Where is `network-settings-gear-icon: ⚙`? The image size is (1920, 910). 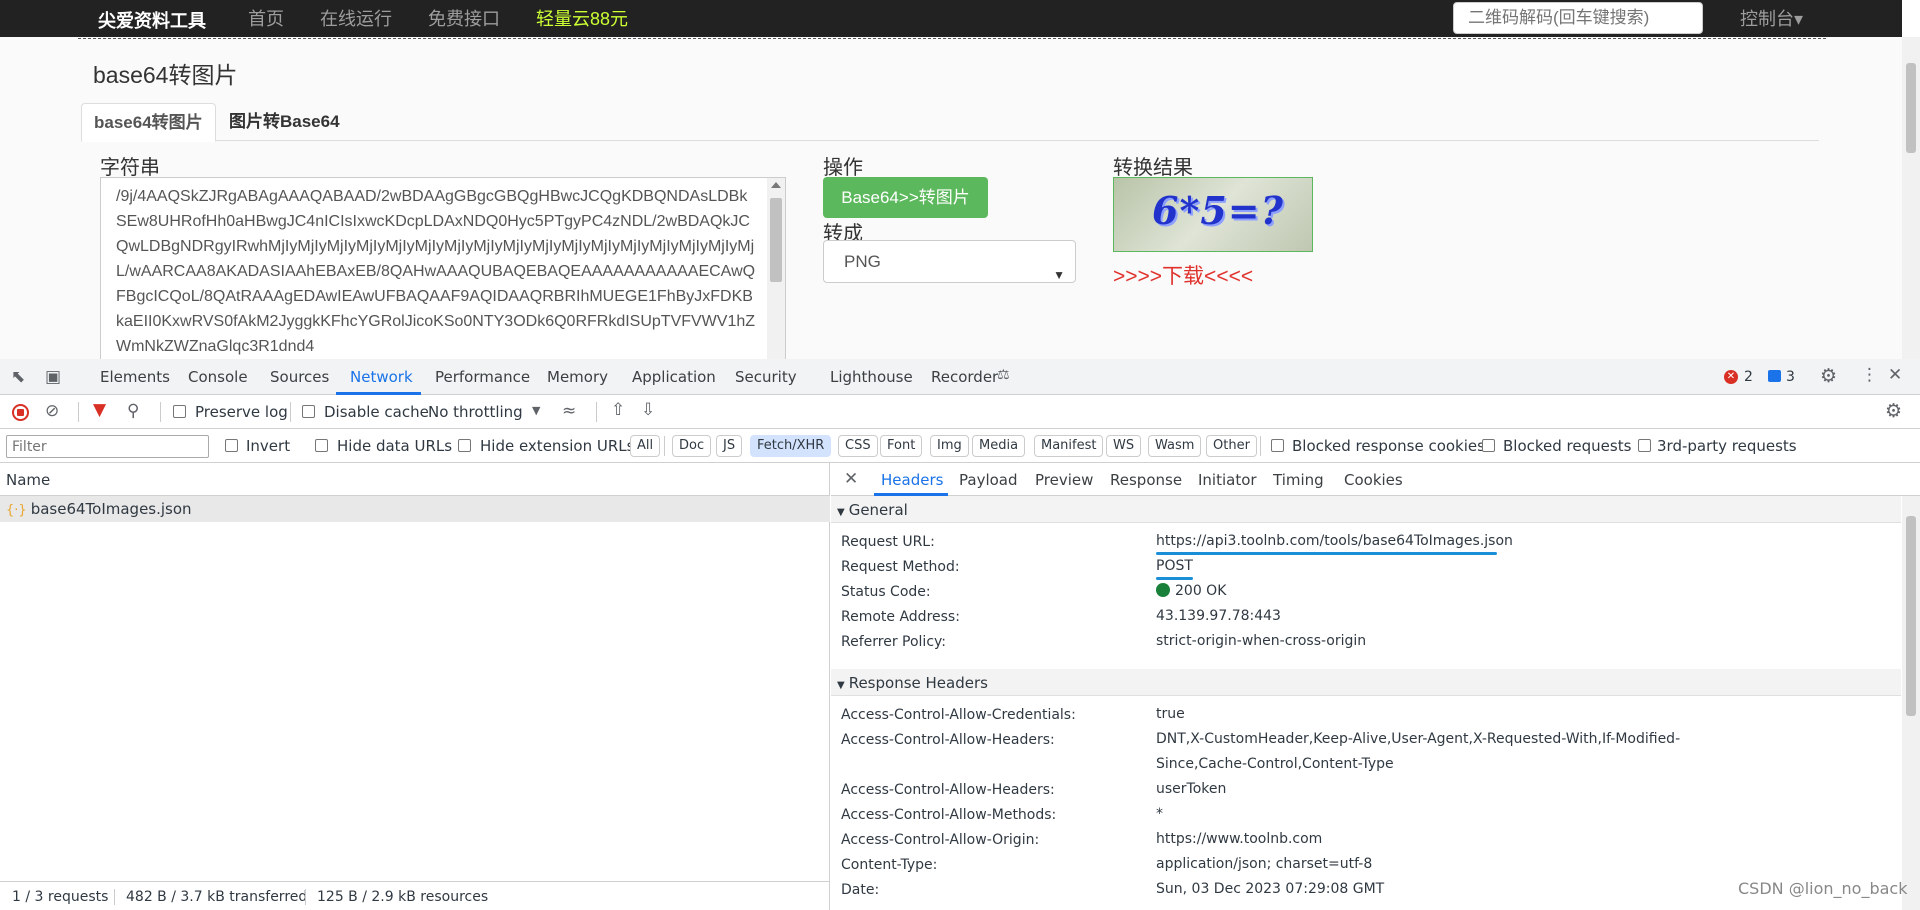
network-settings-gear-icon: ⚙ is located at coordinates (1893, 411).